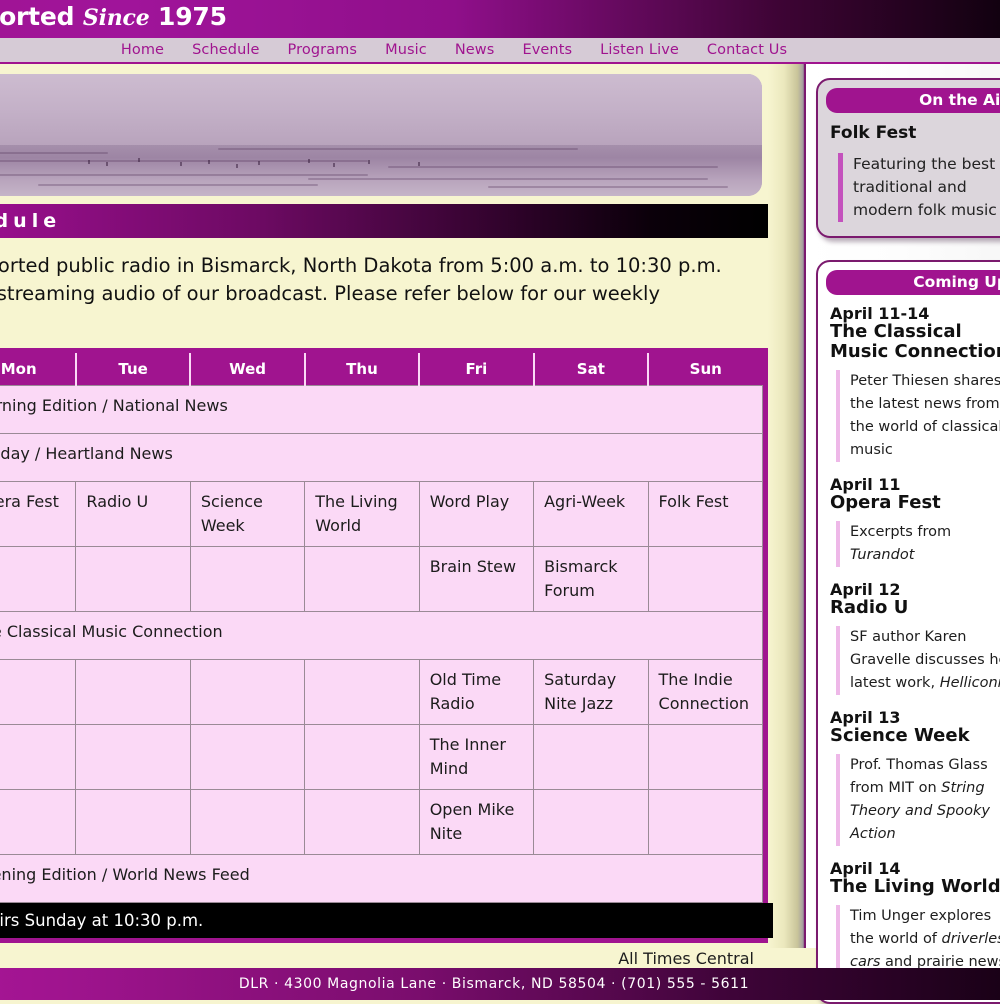  I want to click on table-row: 5:00 a.m.Morning Edition / National News, so click(381, 409).